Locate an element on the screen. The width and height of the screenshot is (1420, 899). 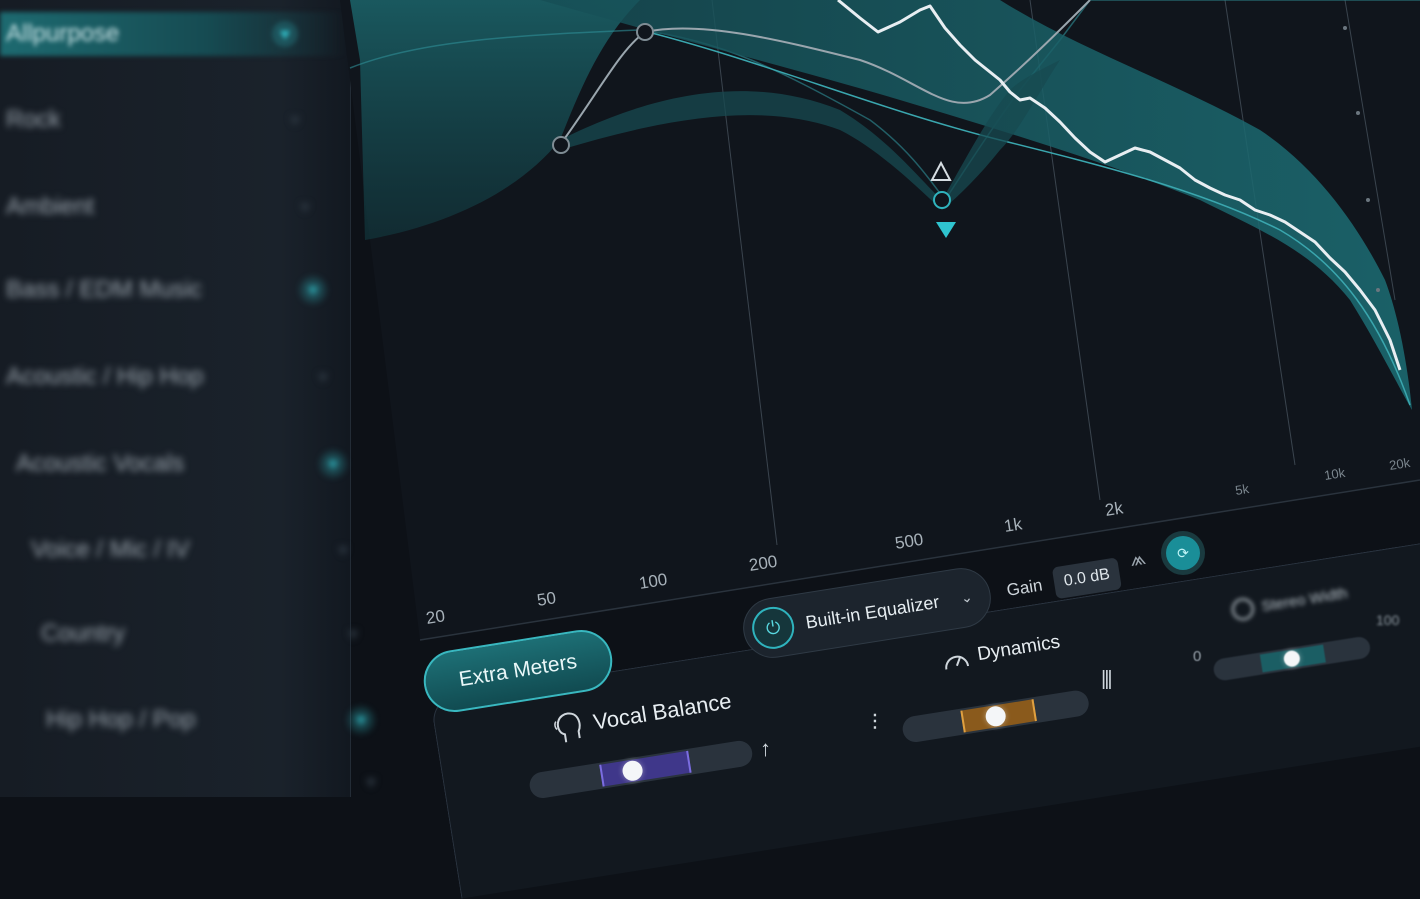
bars-icon: ||| is located at coordinates (1107, 679).